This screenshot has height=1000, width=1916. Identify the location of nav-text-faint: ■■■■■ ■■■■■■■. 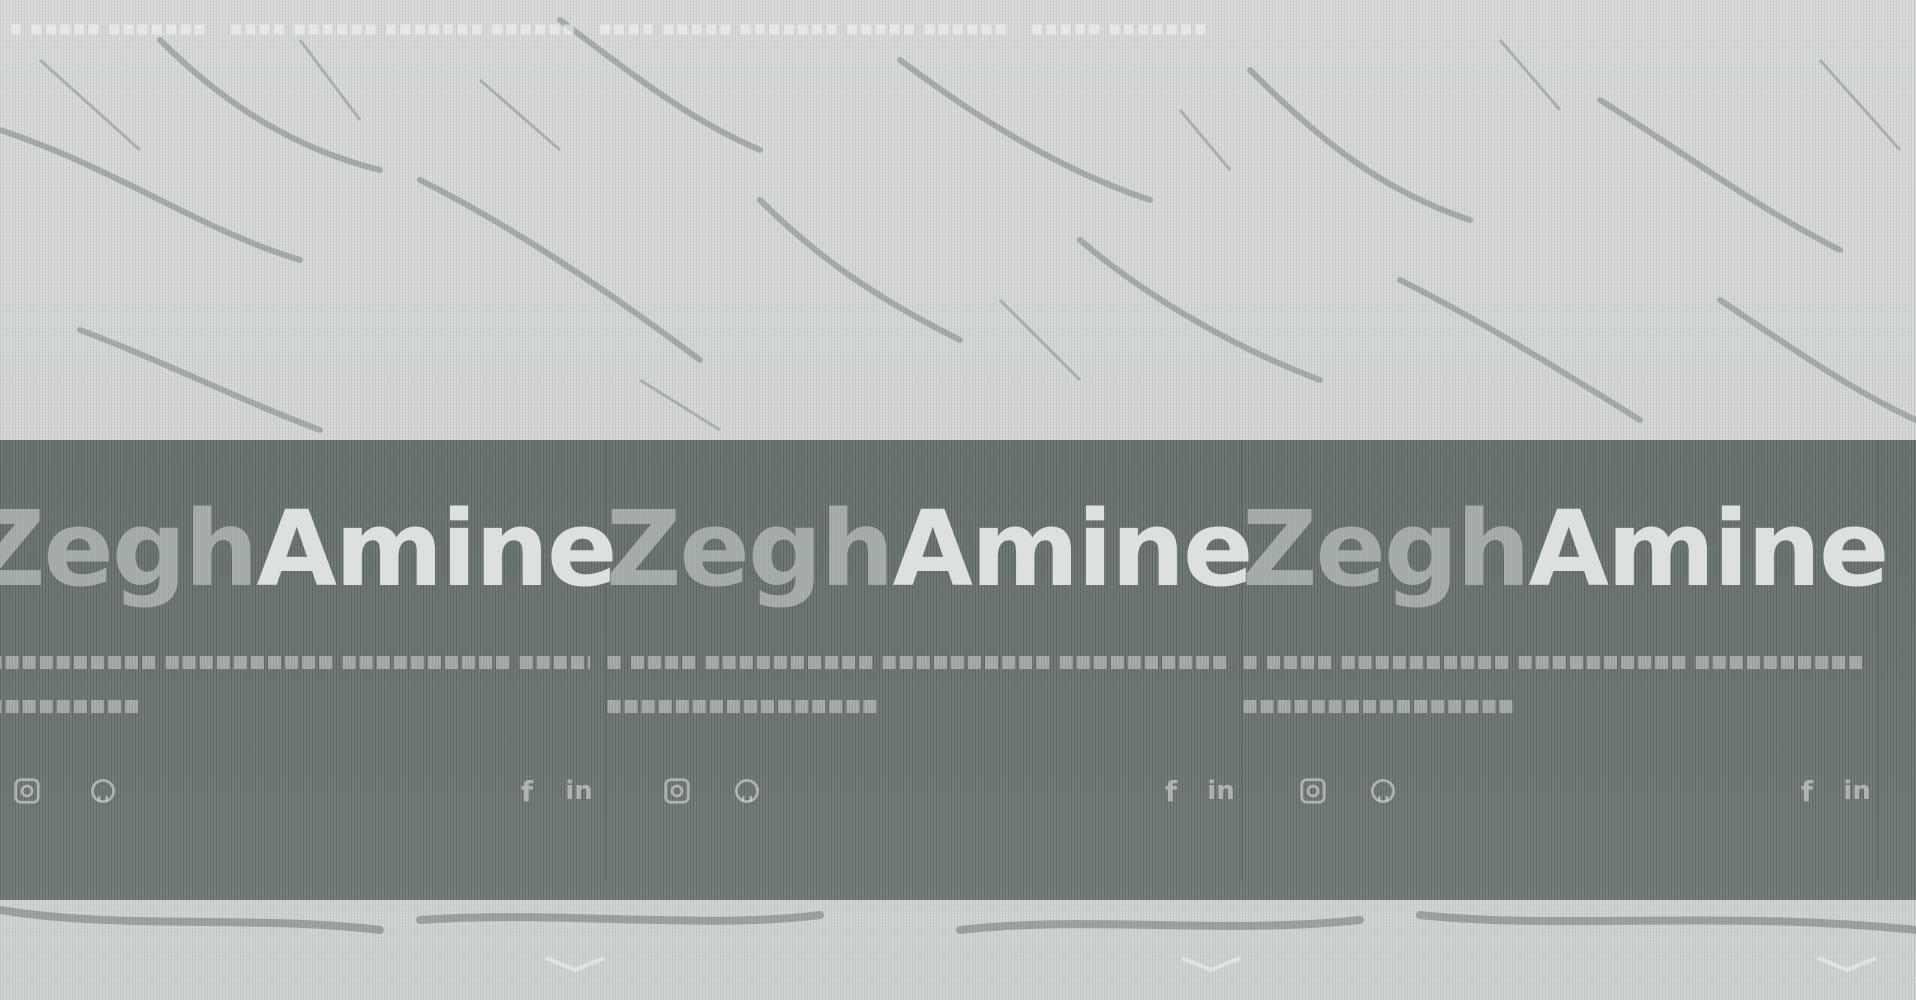
(1120, 29).